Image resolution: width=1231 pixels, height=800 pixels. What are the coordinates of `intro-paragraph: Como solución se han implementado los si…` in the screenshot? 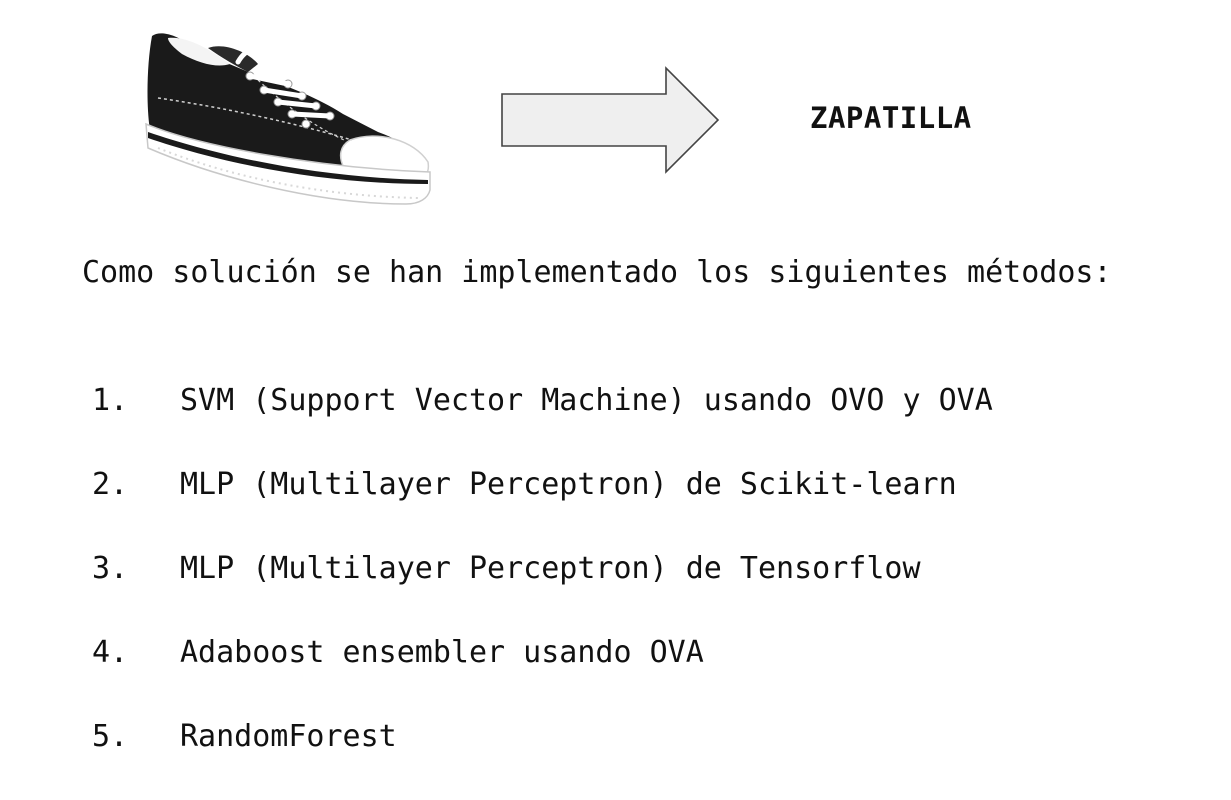 It's located at (597, 272).